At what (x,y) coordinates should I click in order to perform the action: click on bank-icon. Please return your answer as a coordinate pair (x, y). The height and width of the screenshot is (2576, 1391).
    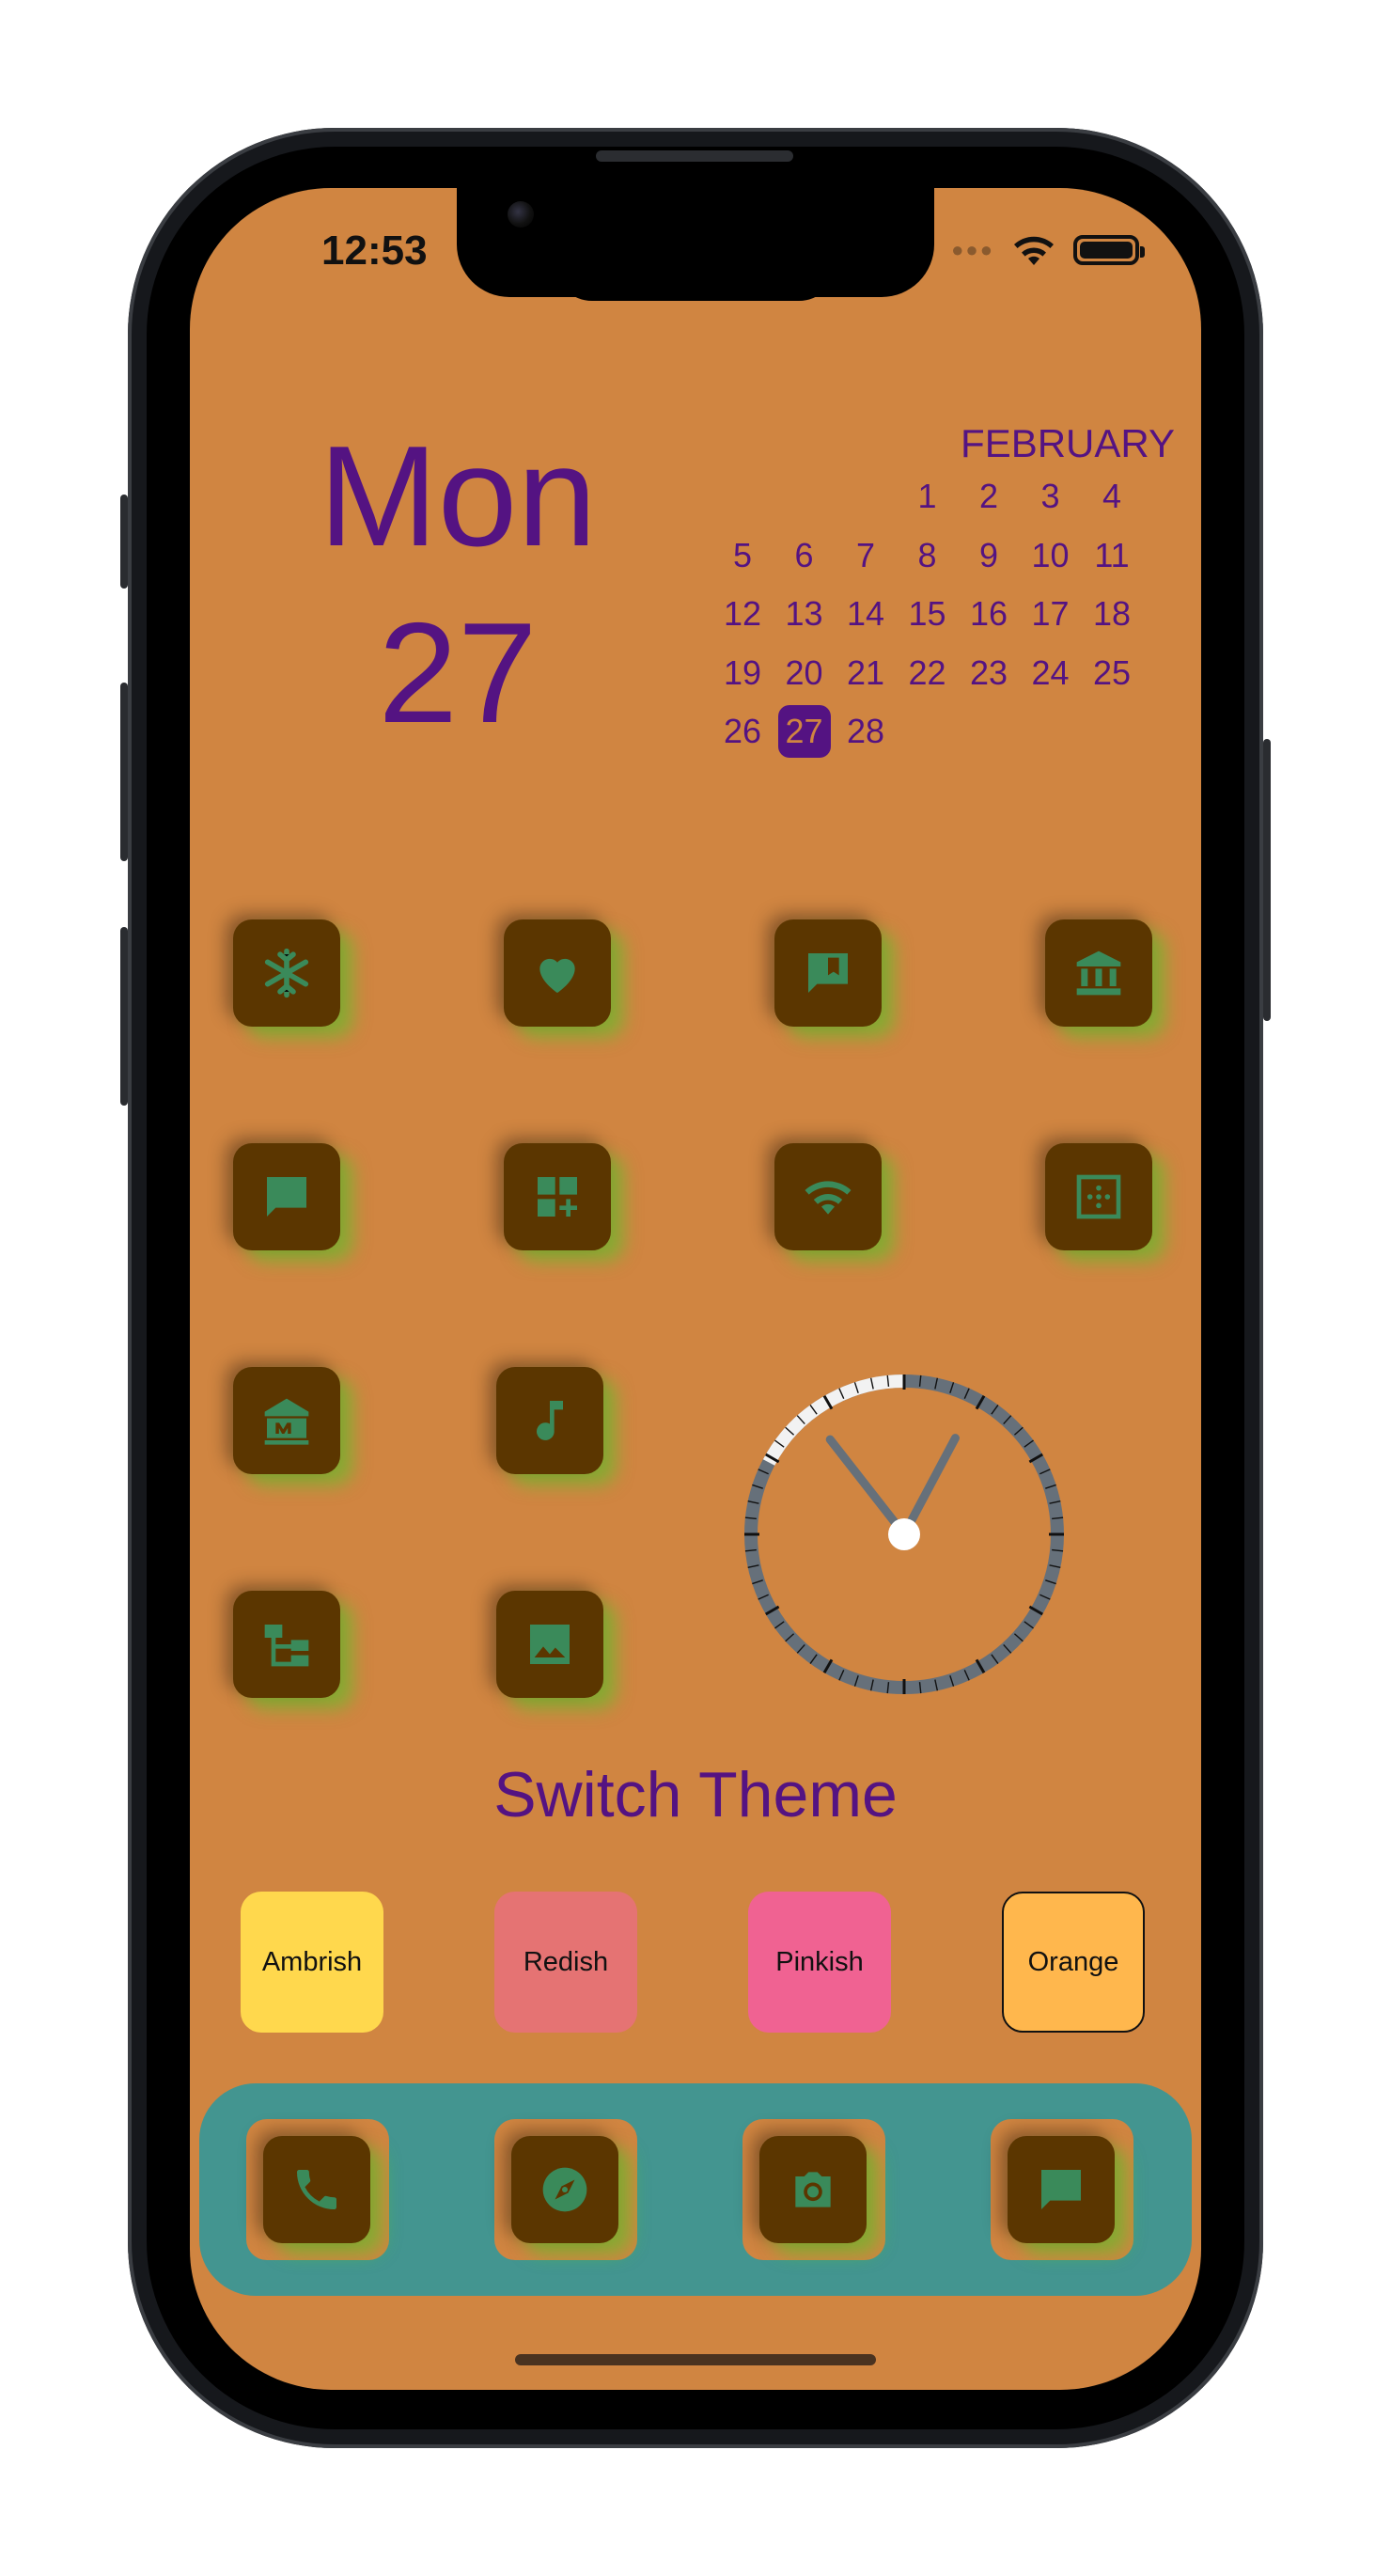
    Looking at the image, I should click on (1098, 973).